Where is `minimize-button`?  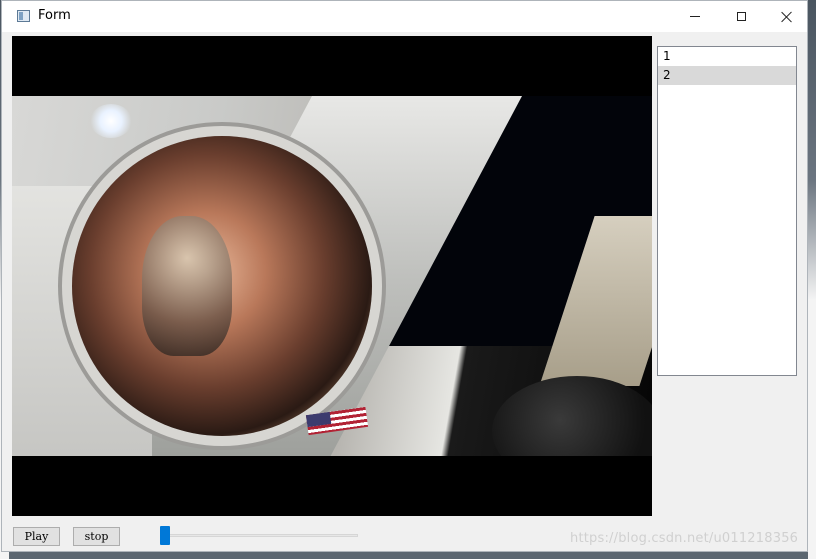
minimize-button is located at coordinates (695, 16).